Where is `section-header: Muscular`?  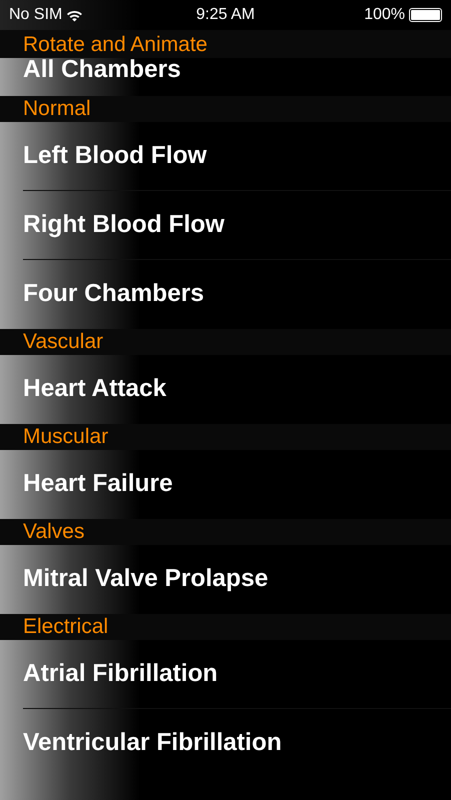
section-header: Muscular is located at coordinates (225, 437).